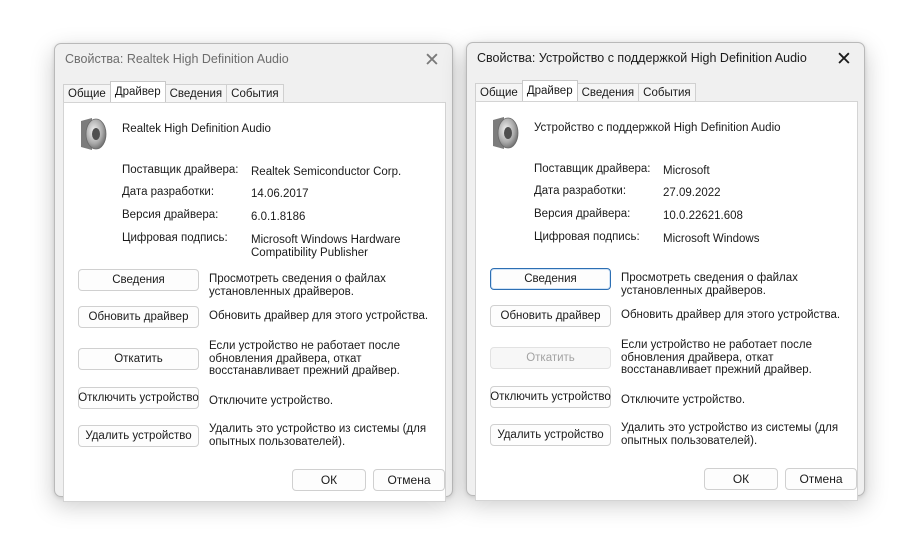 The height and width of the screenshot is (533, 921). I want to click on signer-value-line1: Microsoft Windows Hardware, so click(326, 240).